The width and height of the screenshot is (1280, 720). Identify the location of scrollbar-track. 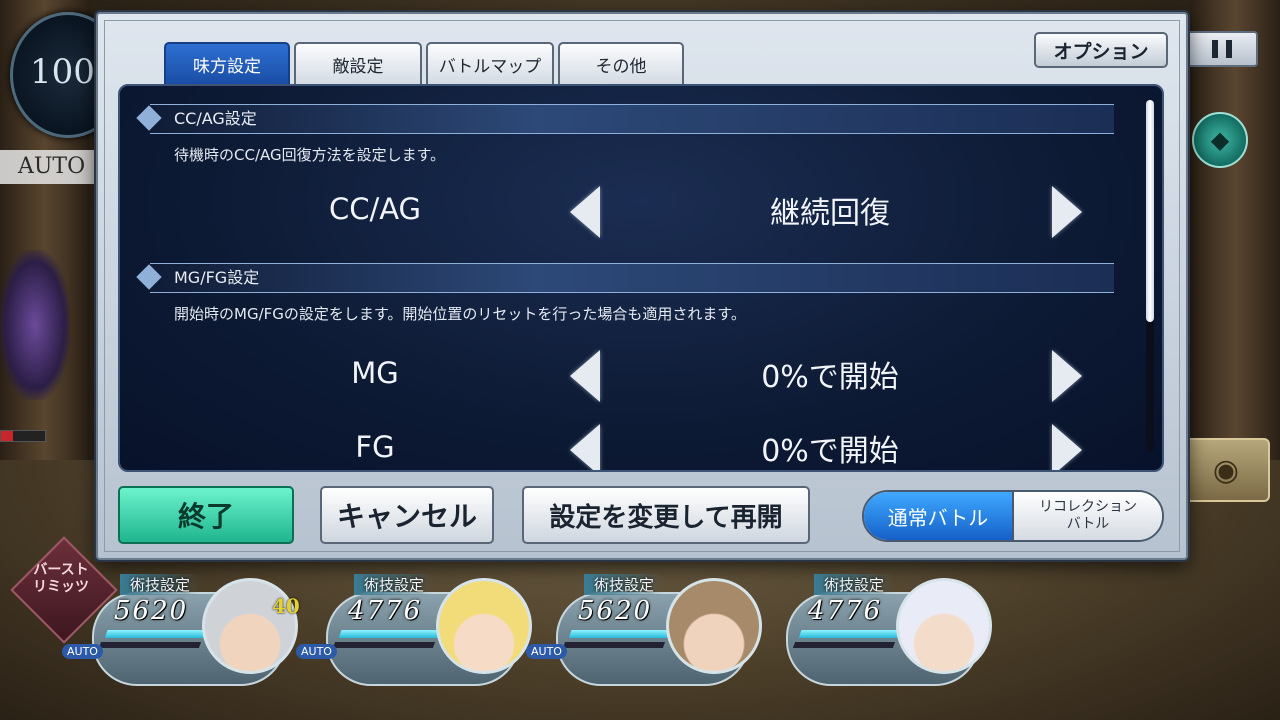
(1150, 276).